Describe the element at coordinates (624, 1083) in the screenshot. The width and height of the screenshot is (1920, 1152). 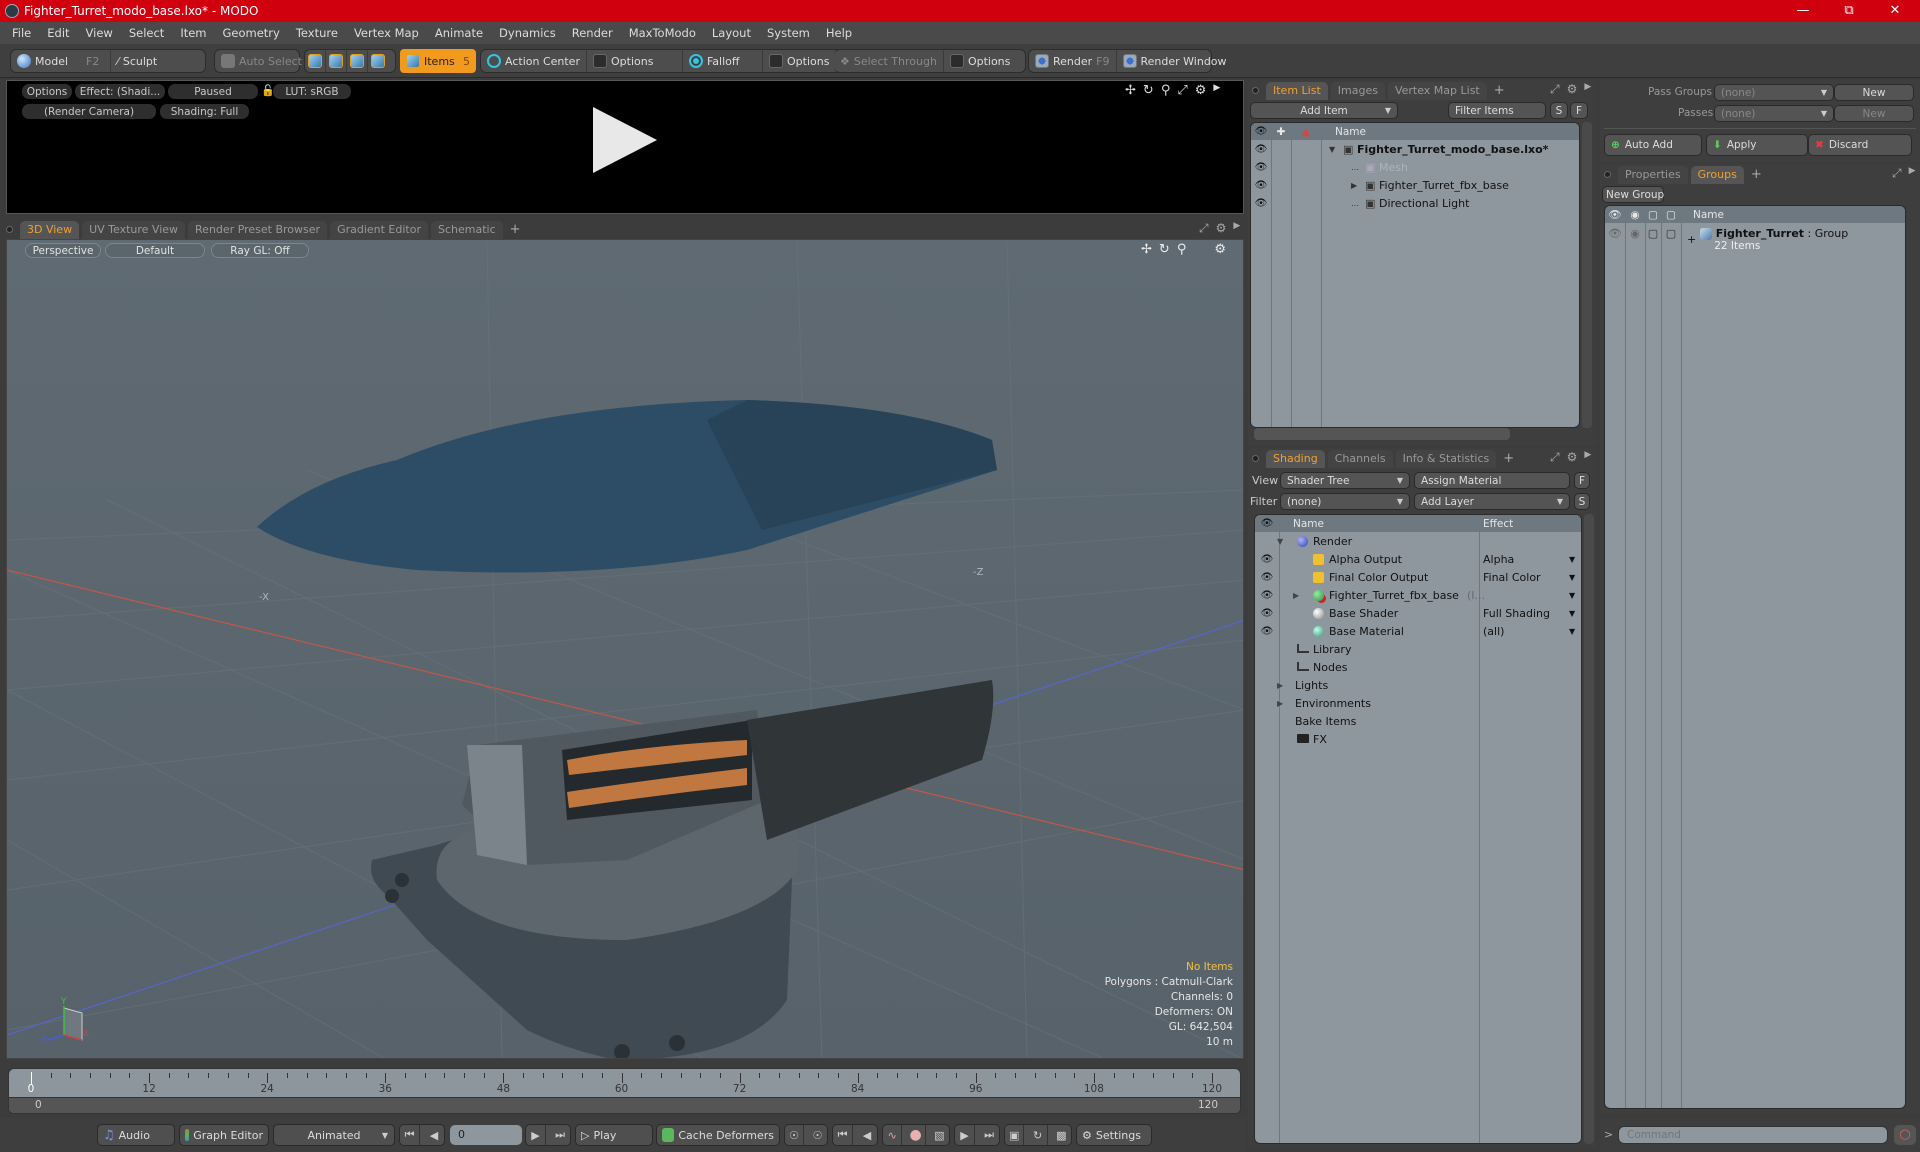
I see `timeline-ruler: 0 12 24 36 48 60 72 84 96 108 120` at that location.